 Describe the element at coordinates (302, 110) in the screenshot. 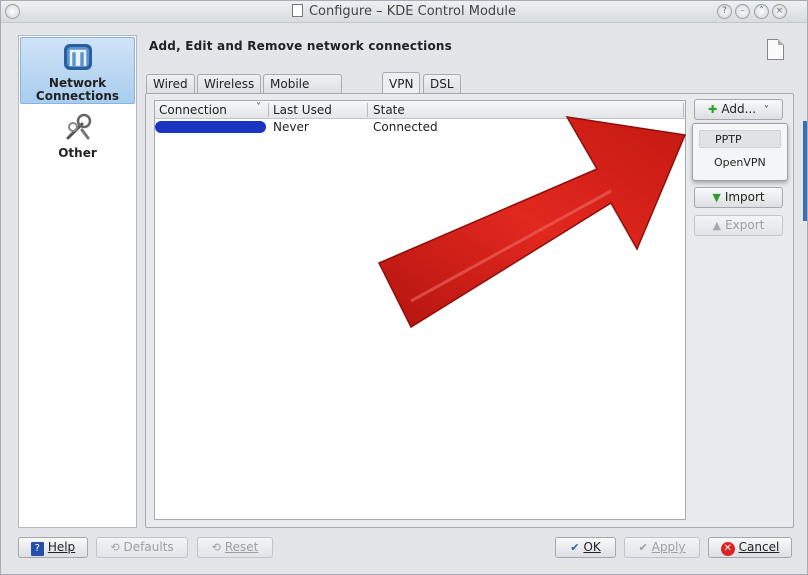

I see `column-header-last-used: Last Used` at that location.